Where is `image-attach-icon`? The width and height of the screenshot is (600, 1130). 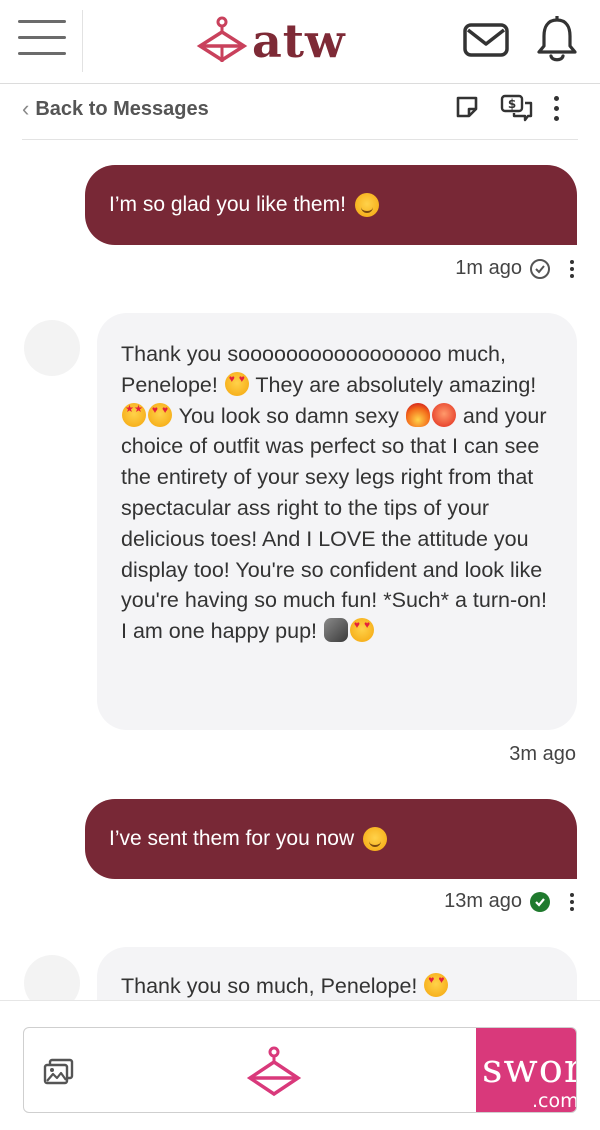 image-attach-icon is located at coordinates (59, 1074).